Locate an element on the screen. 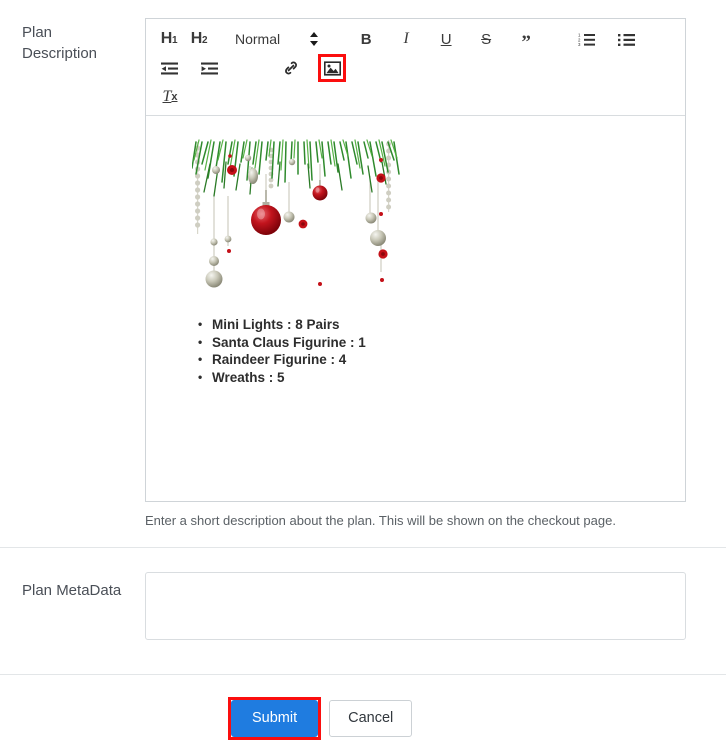 The image size is (726, 740). list-item: Mini Lights : 8 Pairs is located at coordinates (433, 325).